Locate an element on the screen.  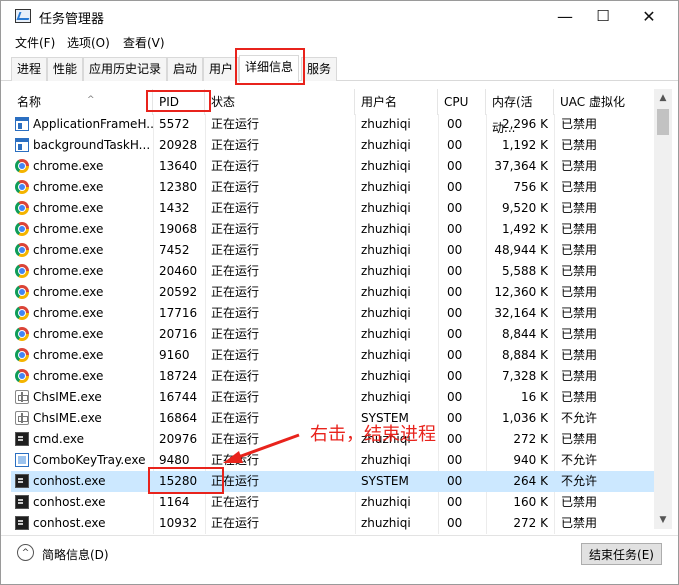
scrollbar-thumb is located at coordinates (663, 122).